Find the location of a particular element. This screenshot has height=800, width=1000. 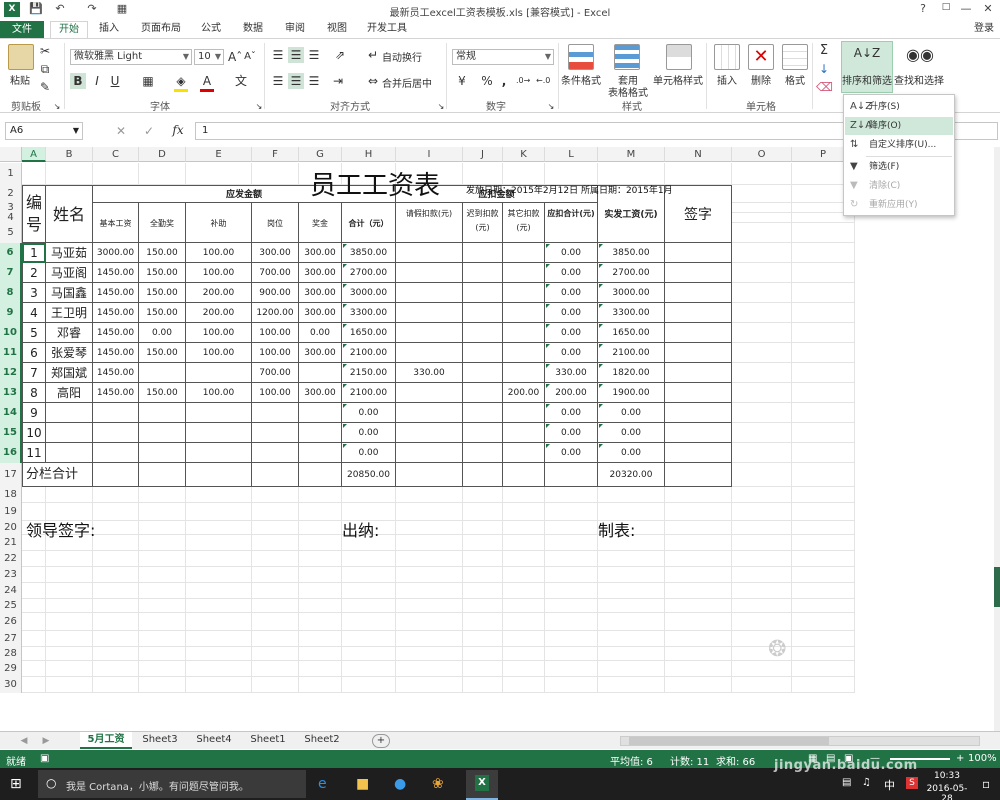

tab-home: 开始 is located at coordinates (69, 29).